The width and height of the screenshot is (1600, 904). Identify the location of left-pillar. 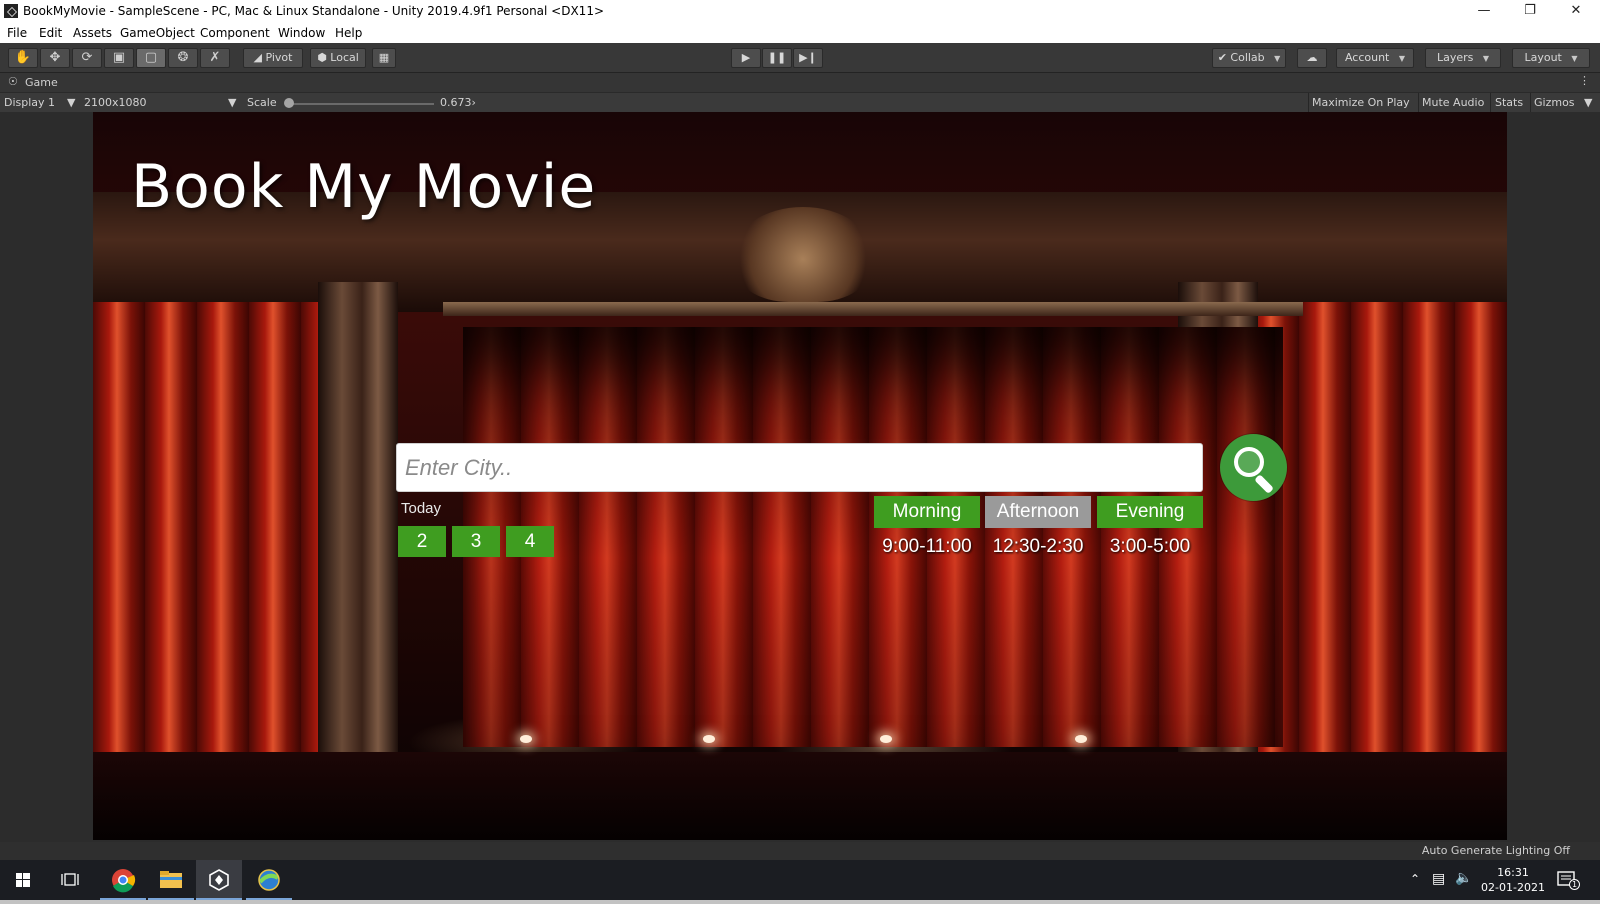
(358, 522).